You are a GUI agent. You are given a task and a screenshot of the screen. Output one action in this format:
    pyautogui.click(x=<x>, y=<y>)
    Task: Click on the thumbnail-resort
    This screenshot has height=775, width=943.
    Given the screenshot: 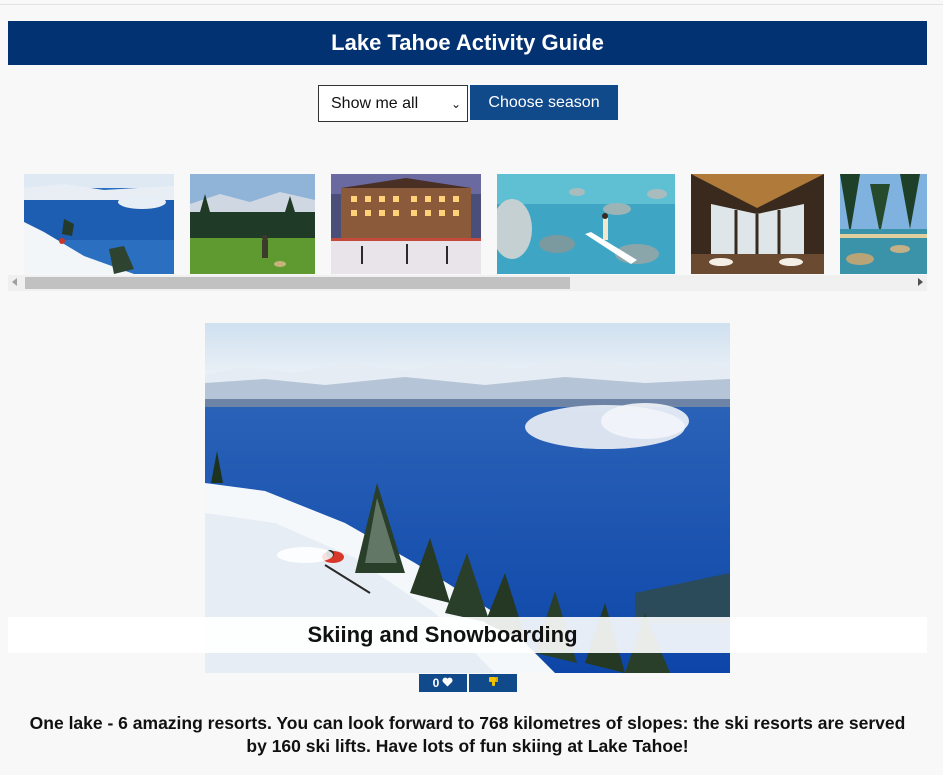 What is the action you would take?
    pyautogui.click(x=406, y=224)
    